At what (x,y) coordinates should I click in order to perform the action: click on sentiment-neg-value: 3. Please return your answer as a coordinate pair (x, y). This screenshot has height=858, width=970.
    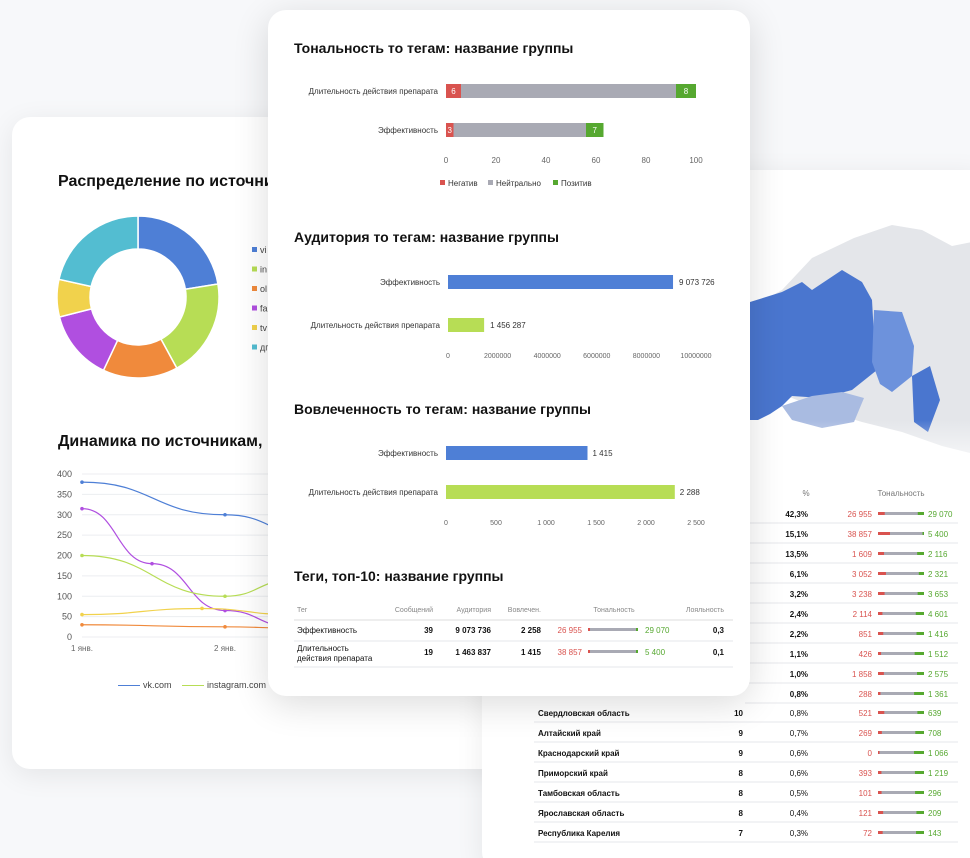
    Looking at the image, I should click on (450, 130).